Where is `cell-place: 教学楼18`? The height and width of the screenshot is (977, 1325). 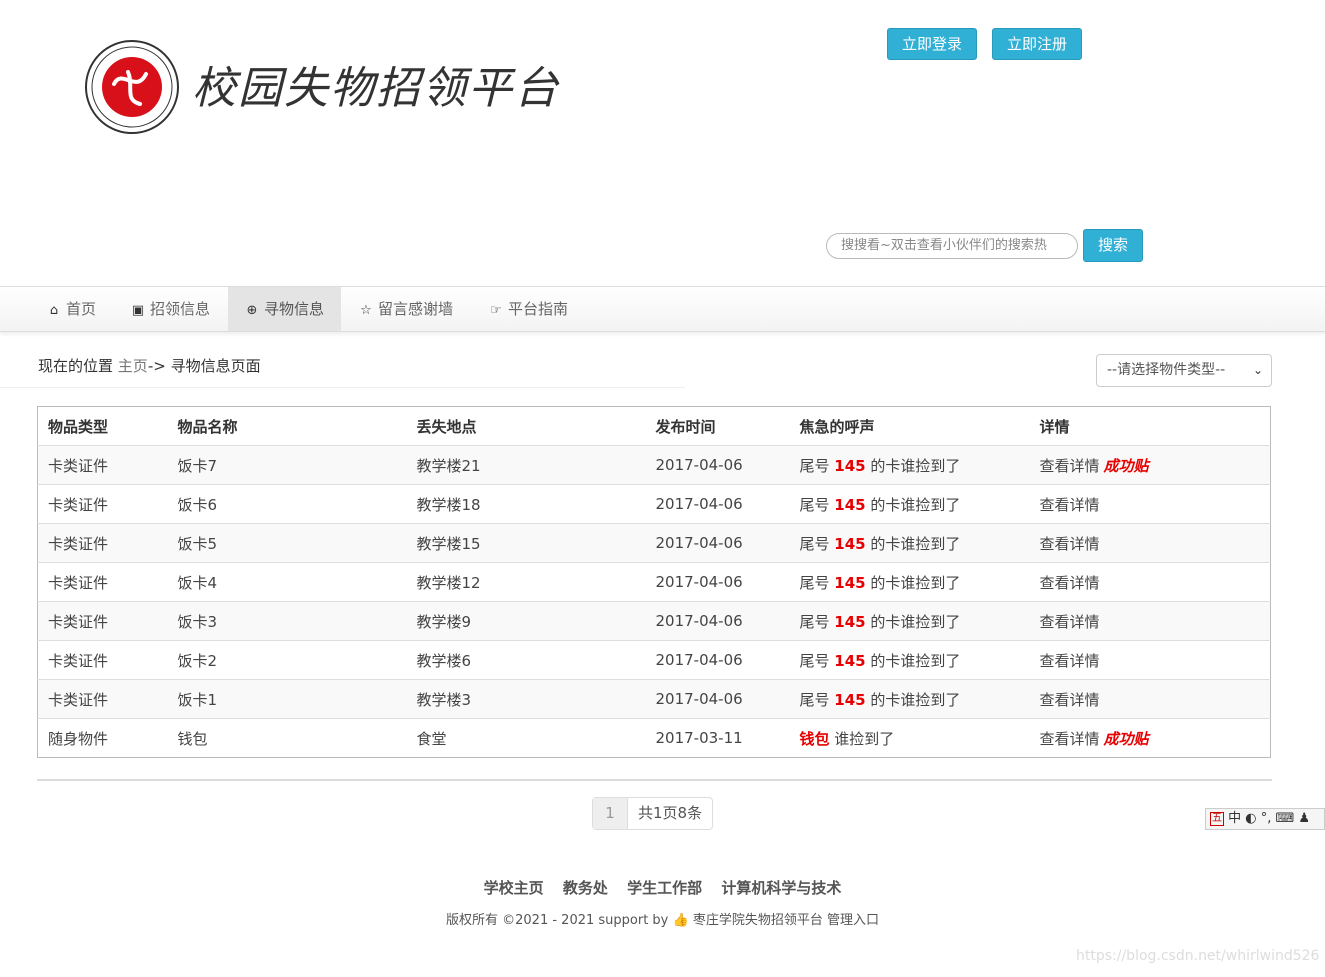 cell-place: 教学楼18 is located at coordinates (526, 504).